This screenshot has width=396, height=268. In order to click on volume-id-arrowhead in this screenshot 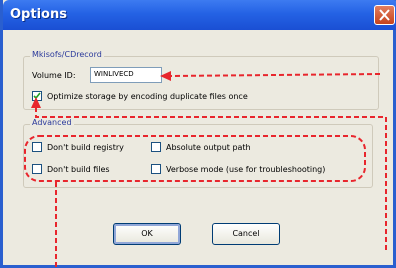, I will do `click(165, 76)`.